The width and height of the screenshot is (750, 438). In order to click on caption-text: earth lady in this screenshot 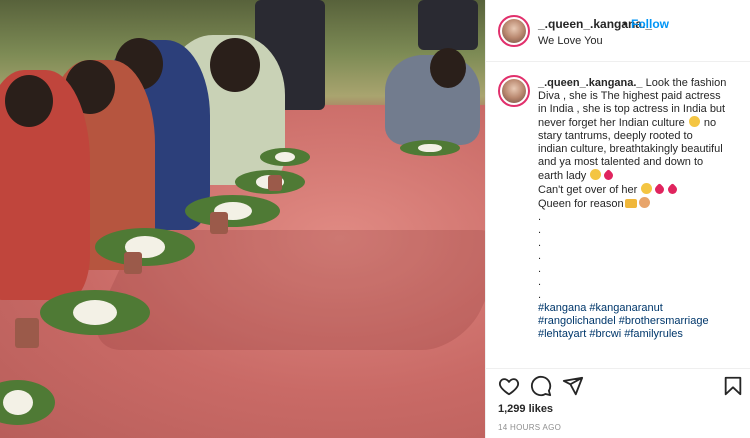, I will do `click(562, 176)`.